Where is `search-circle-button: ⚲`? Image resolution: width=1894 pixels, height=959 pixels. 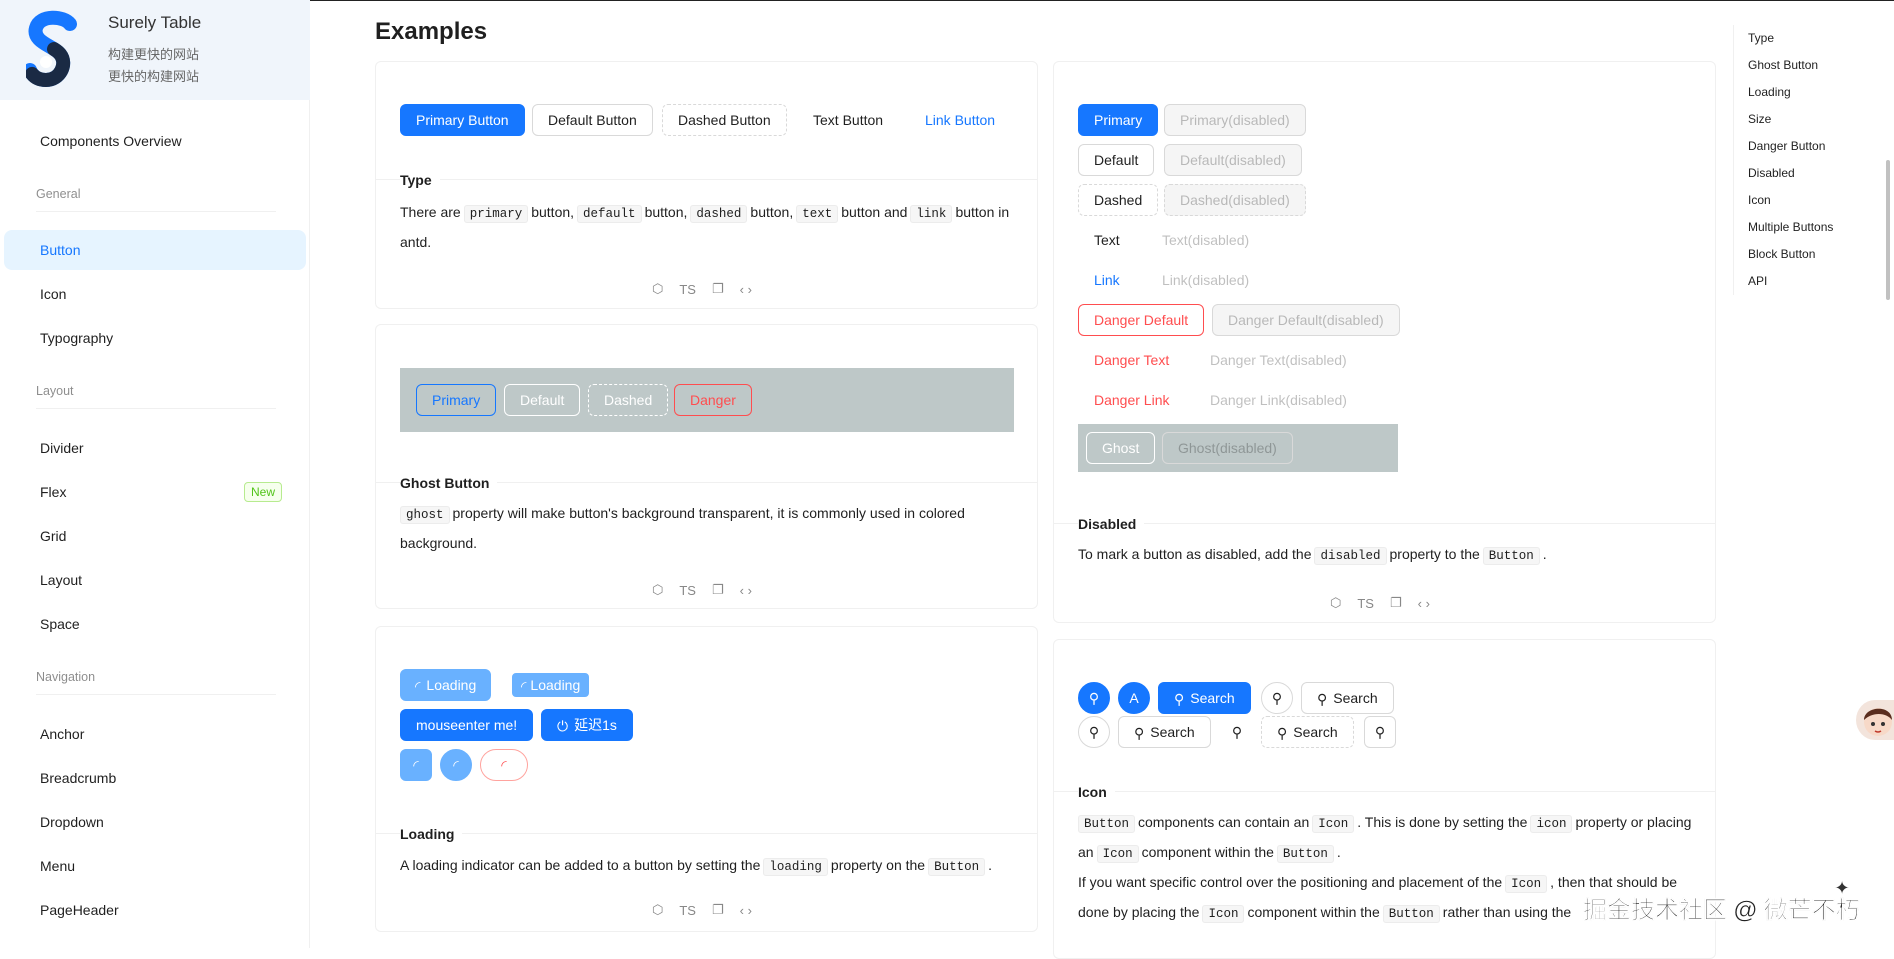 search-circle-button: ⚲ is located at coordinates (1094, 732).